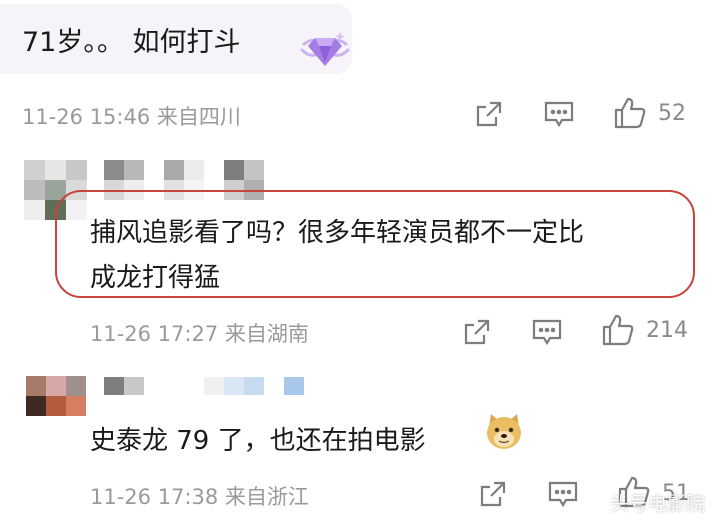  Describe the element at coordinates (131, 42) in the screenshot. I see `comment-1-text: 71岁。。 如何打斗` at that location.